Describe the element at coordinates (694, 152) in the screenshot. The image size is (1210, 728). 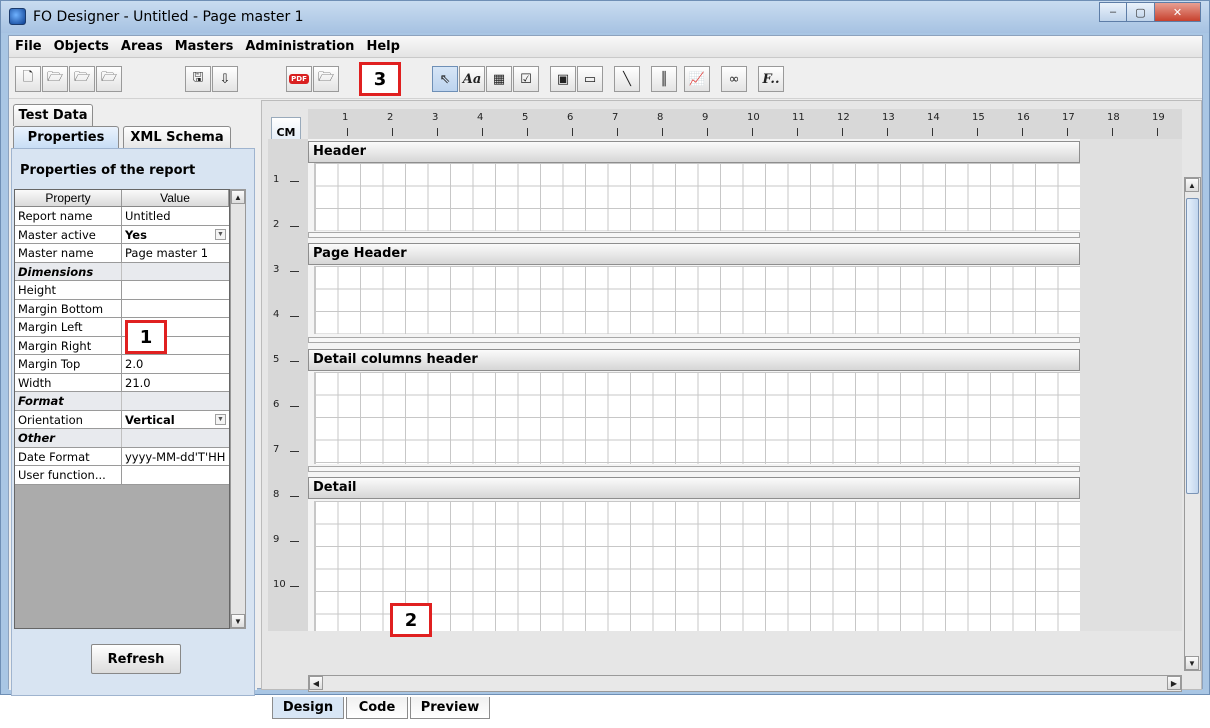
I see `band-header-header: Header` at that location.